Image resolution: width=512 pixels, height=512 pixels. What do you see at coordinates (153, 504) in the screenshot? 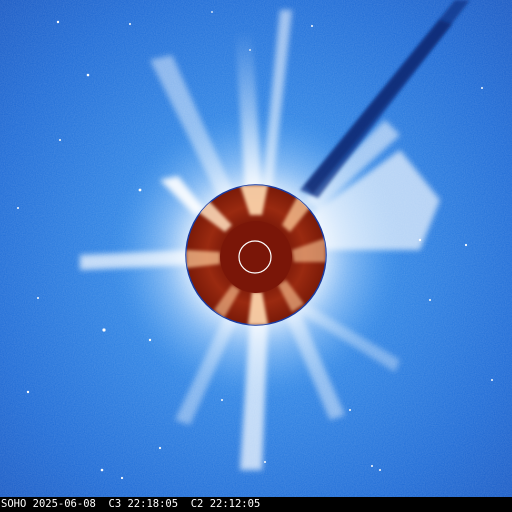
I see `c3-time: 22:18:05` at bounding box center [153, 504].